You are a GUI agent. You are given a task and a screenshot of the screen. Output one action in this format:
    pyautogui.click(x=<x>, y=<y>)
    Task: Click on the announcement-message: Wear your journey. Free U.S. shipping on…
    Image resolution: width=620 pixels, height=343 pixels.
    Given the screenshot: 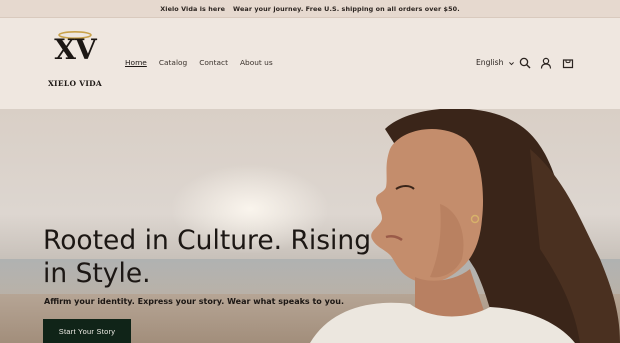 What is the action you would take?
    pyautogui.click(x=346, y=8)
    